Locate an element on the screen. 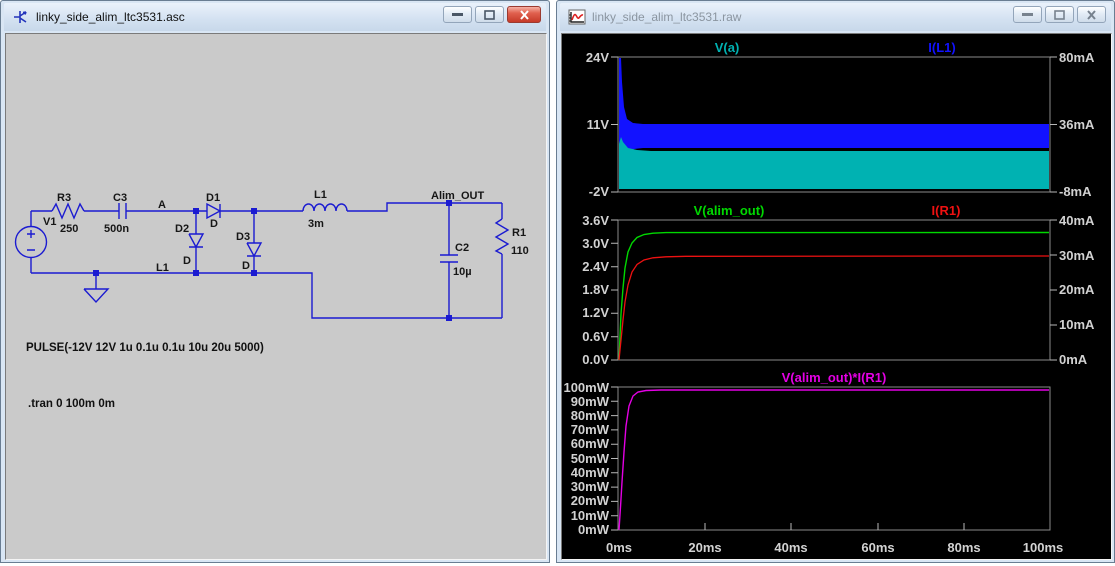 The width and height of the screenshot is (1115, 566). schematic-window-title: linky_side_alim_ltc3531.asc is located at coordinates (110, 17).